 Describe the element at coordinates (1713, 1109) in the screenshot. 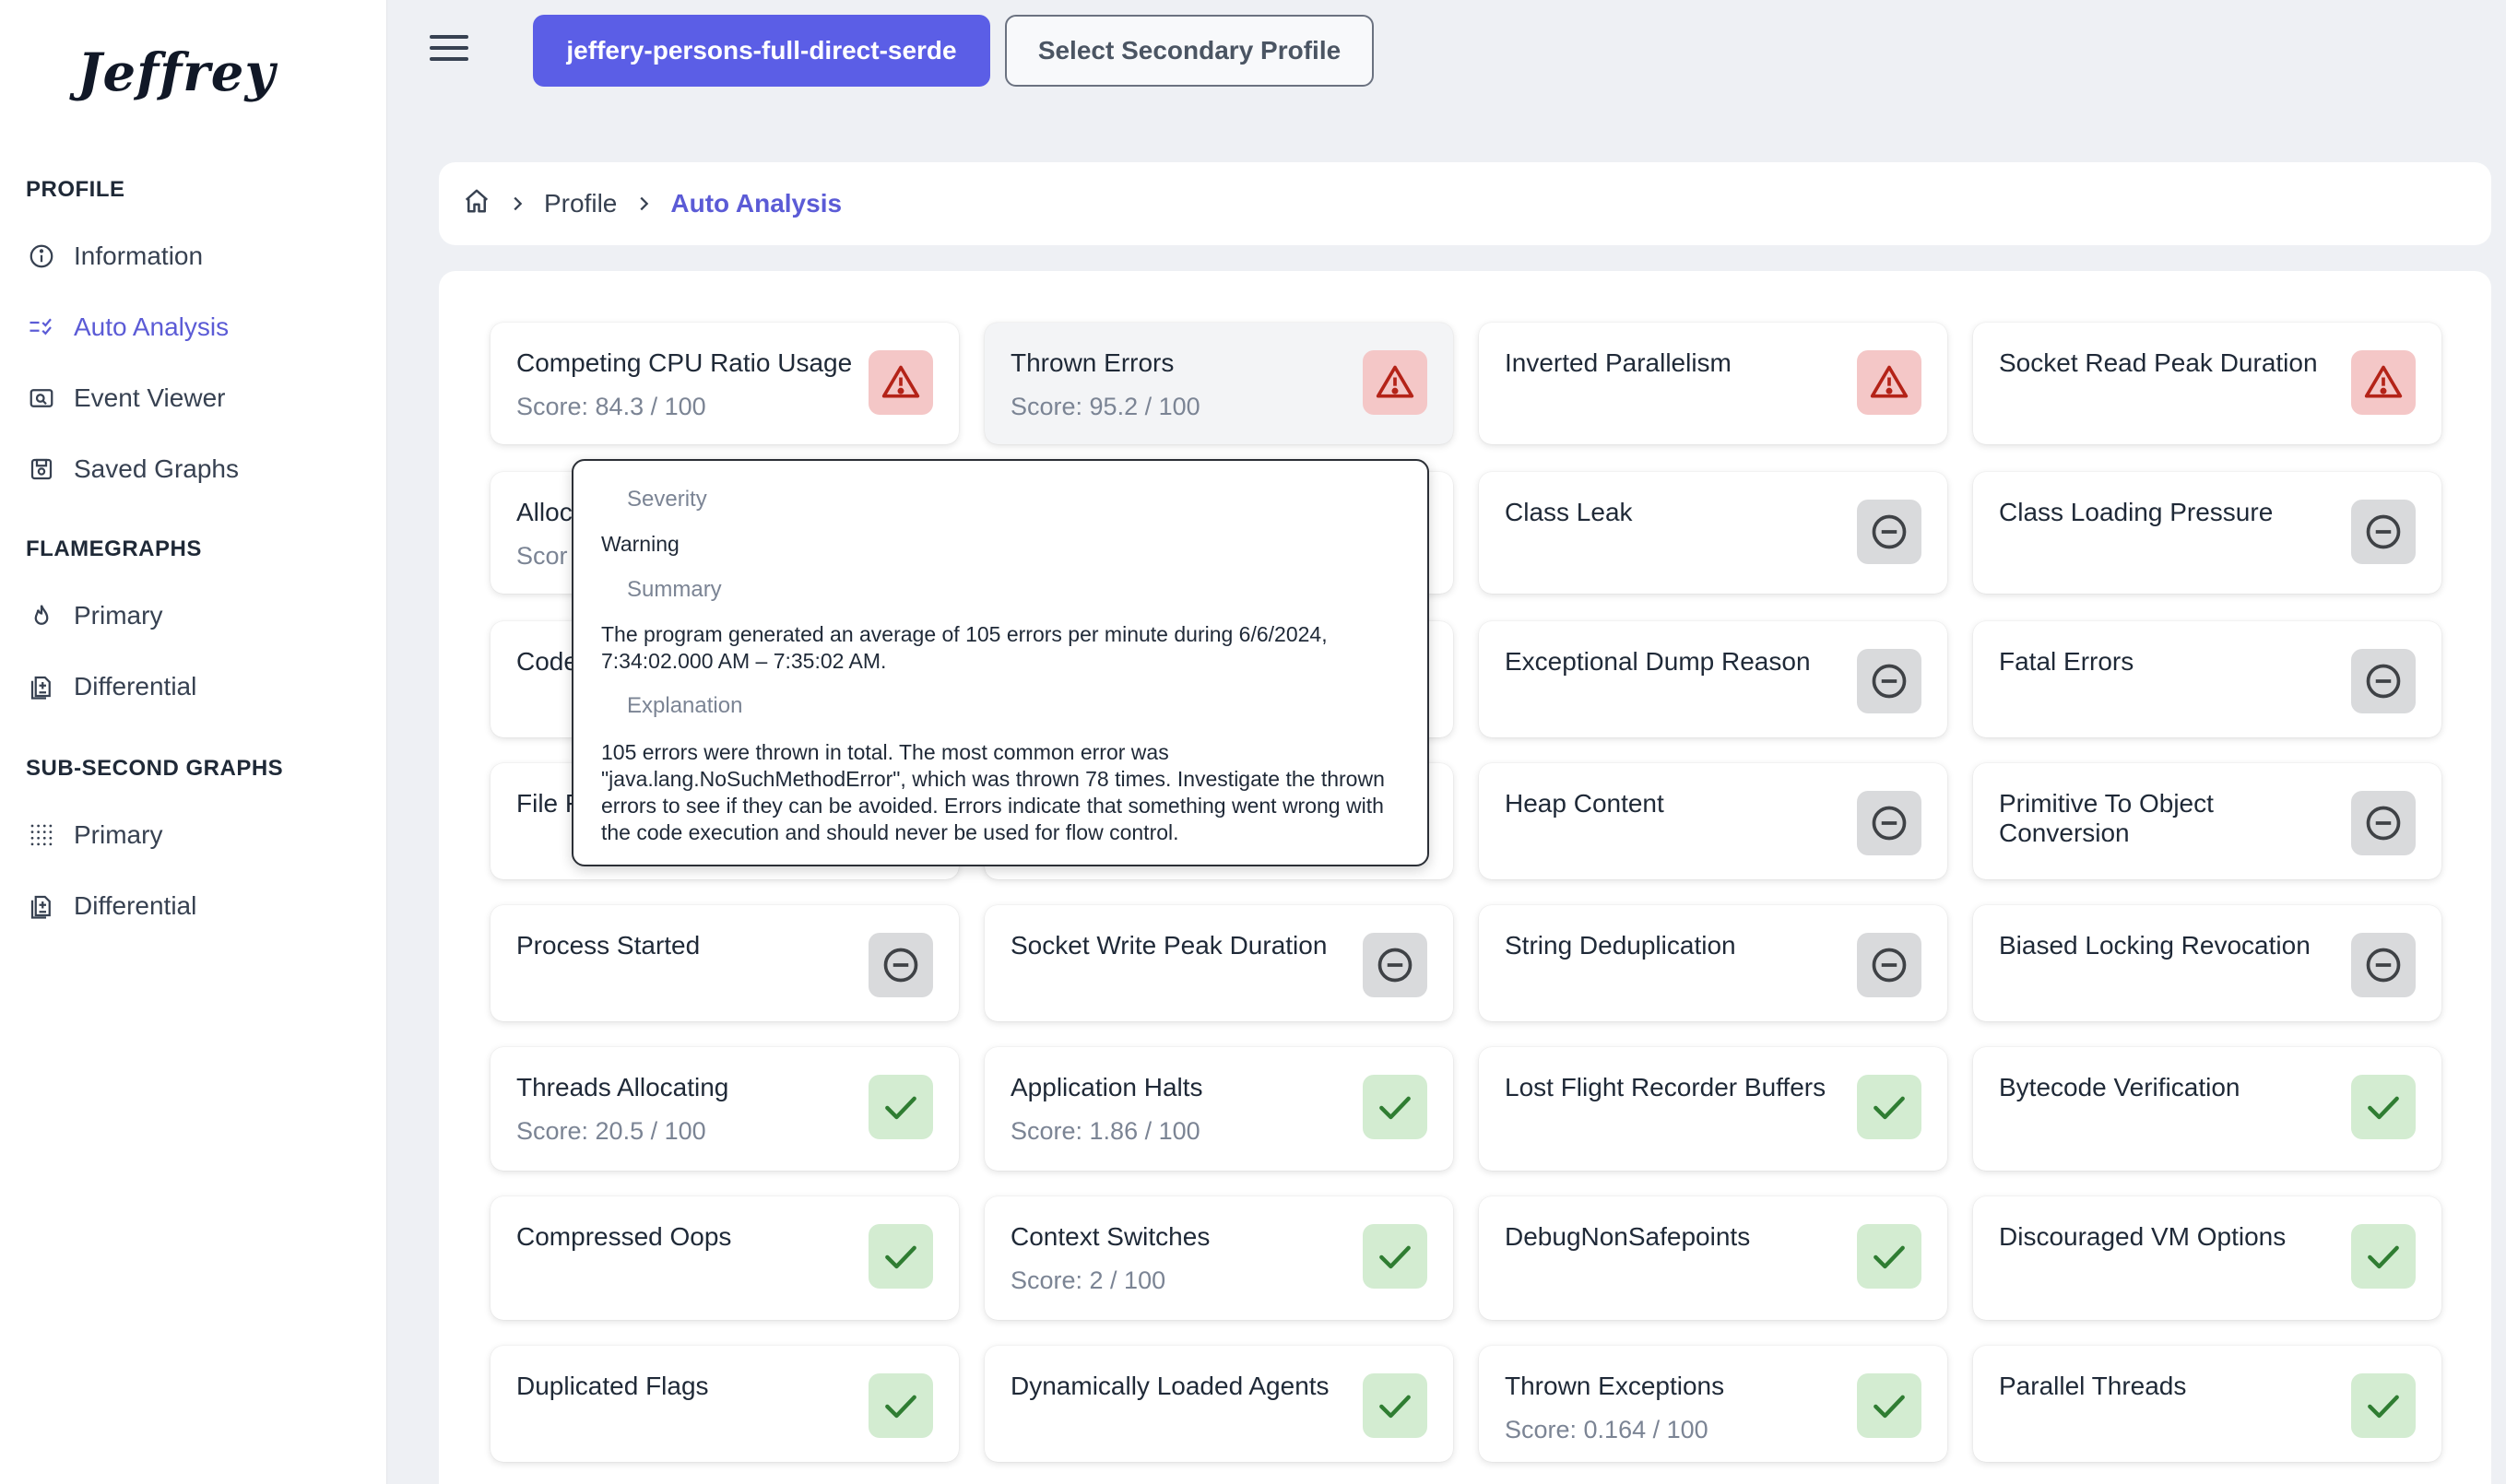

I see `analysis-card: Lost Flight Recorder Buffers` at that location.